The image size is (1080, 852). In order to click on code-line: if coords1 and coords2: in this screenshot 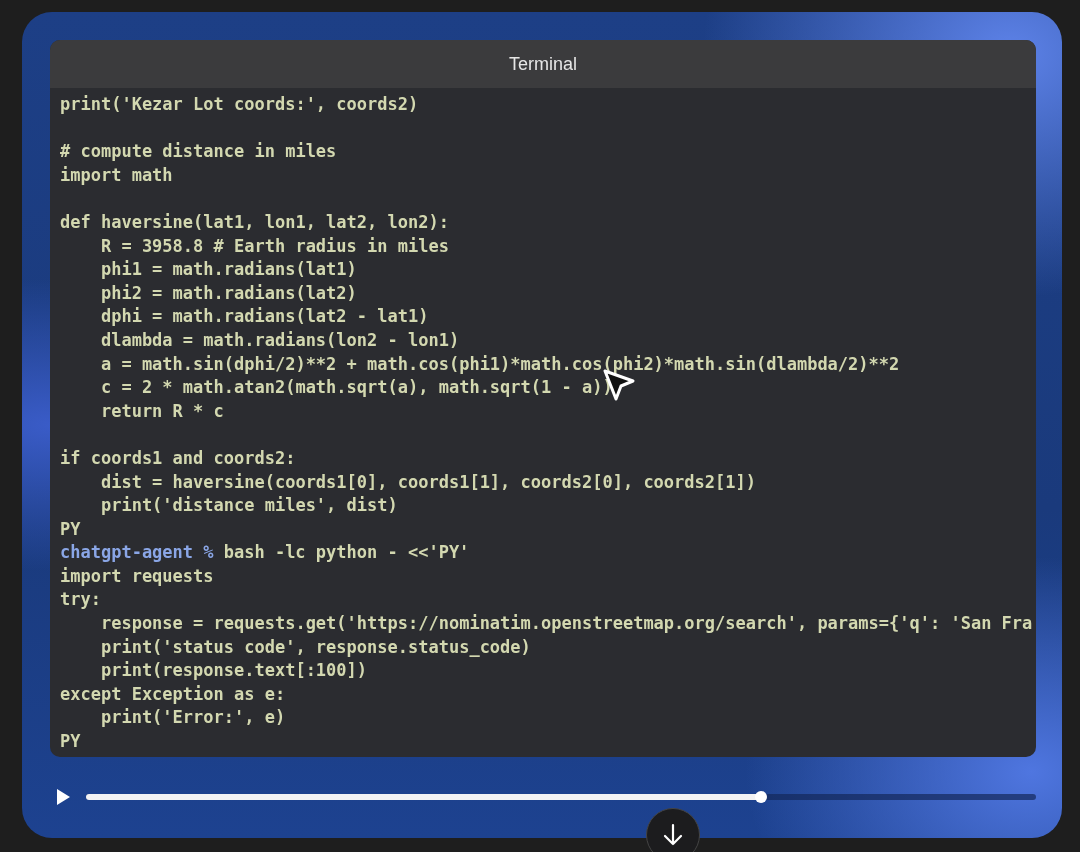, I will do `click(178, 458)`.